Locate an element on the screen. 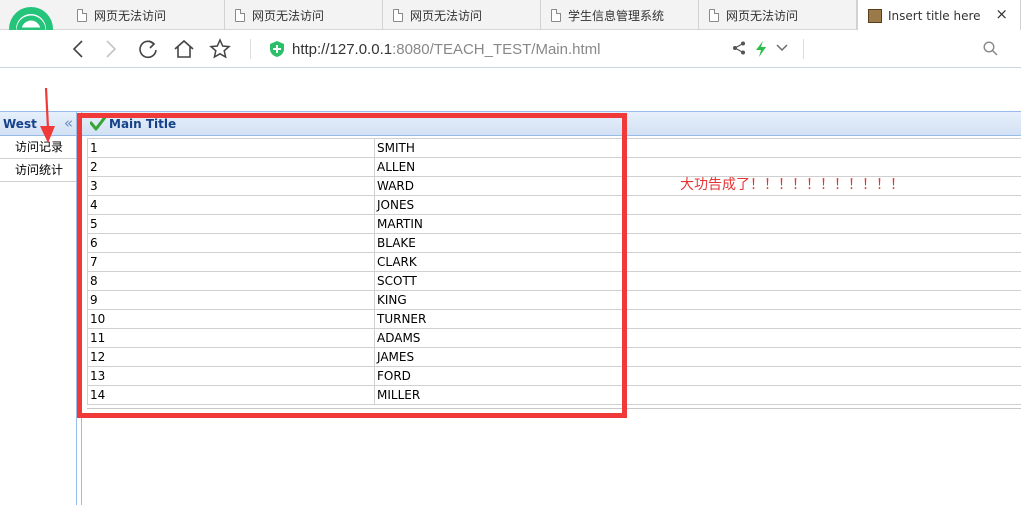 The height and width of the screenshot is (505, 1021). tab-4: 学生信息管理系统 is located at coordinates (620, 15).